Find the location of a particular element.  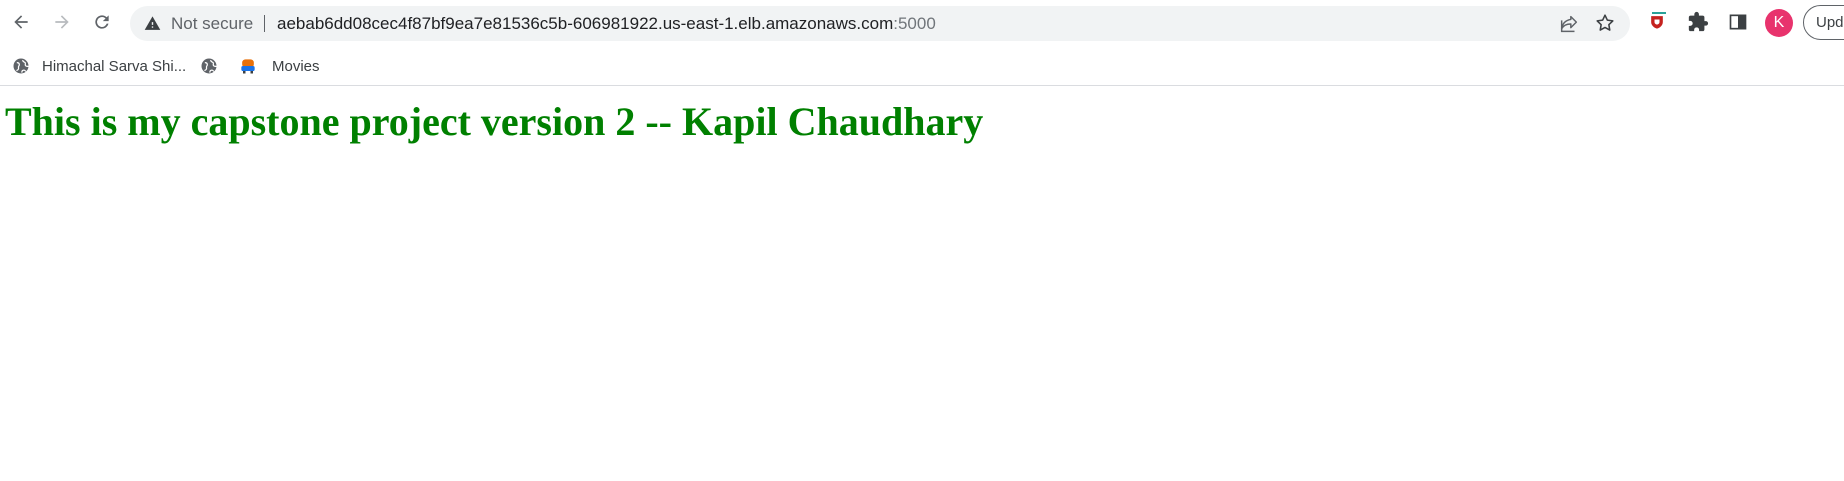

warning-icon is located at coordinates (152, 23).